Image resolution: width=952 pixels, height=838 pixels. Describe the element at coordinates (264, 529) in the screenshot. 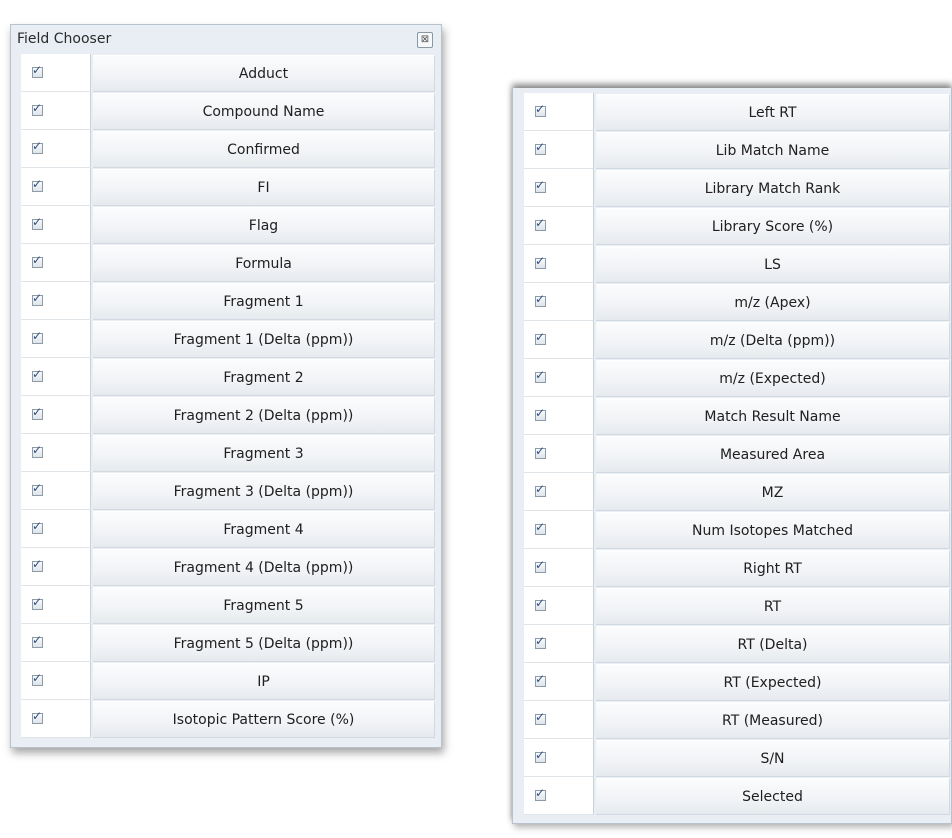

I see `field-label: Fragment 4` at that location.